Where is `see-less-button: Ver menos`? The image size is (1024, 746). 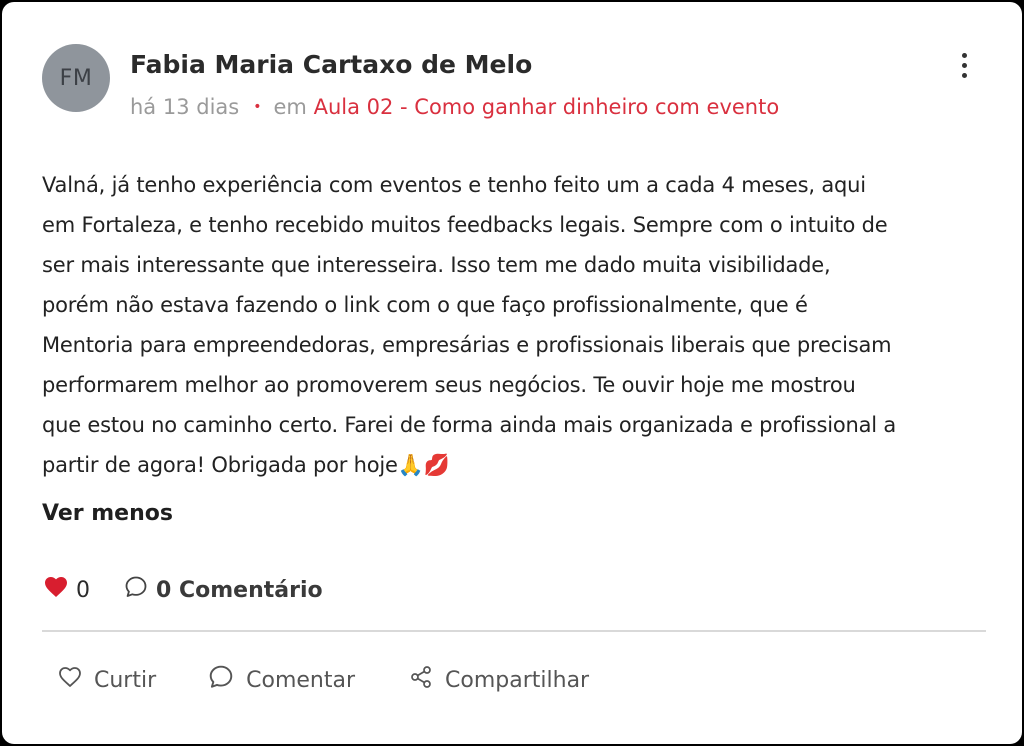
see-less-button: Ver menos is located at coordinates (107, 513).